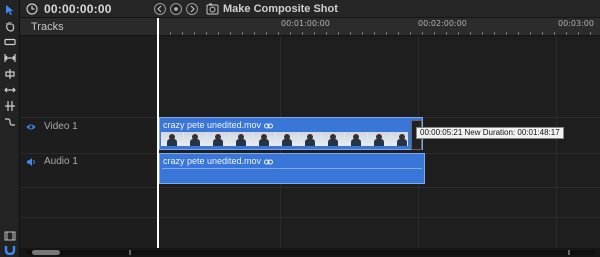 This screenshot has width=600, height=257. What do you see at coordinates (280, 9) in the screenshot?
I see `make-composite-shot-button: Make Composite Shot` at bounding box center [280, 9].